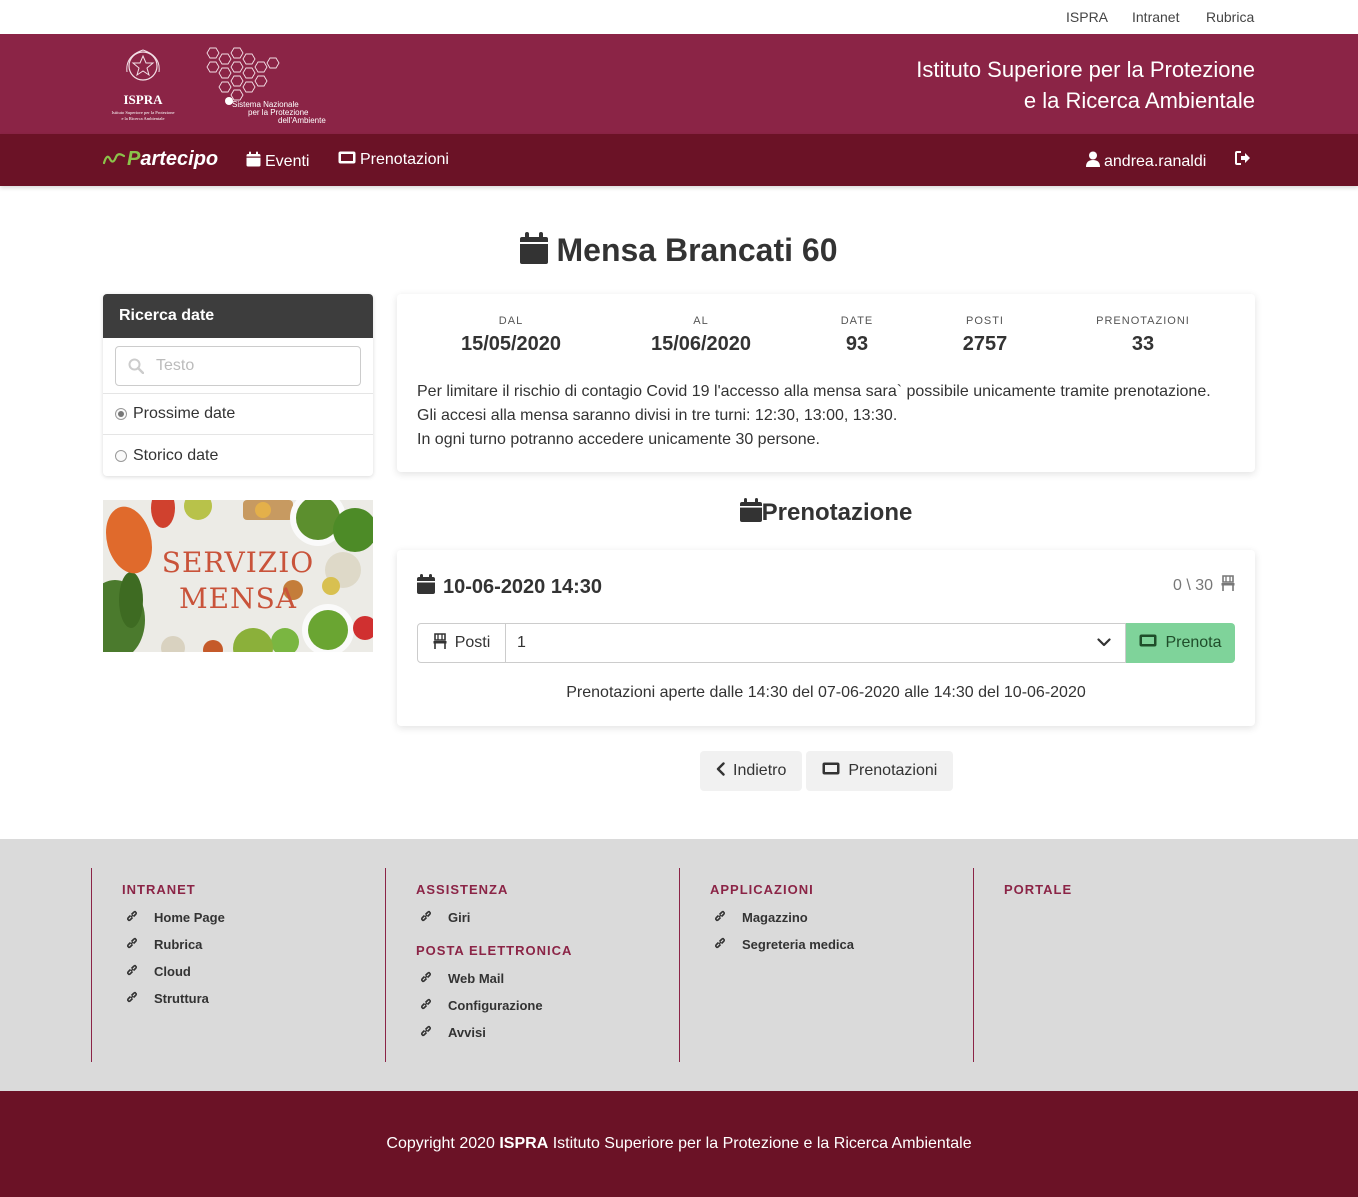 This screenshot has height=1197, width=1358. What do you see at coordinates (1230, 17) in the screenshot?
I see `top-link-rubrica: Rubrica` at bounding box center [1230, 17].